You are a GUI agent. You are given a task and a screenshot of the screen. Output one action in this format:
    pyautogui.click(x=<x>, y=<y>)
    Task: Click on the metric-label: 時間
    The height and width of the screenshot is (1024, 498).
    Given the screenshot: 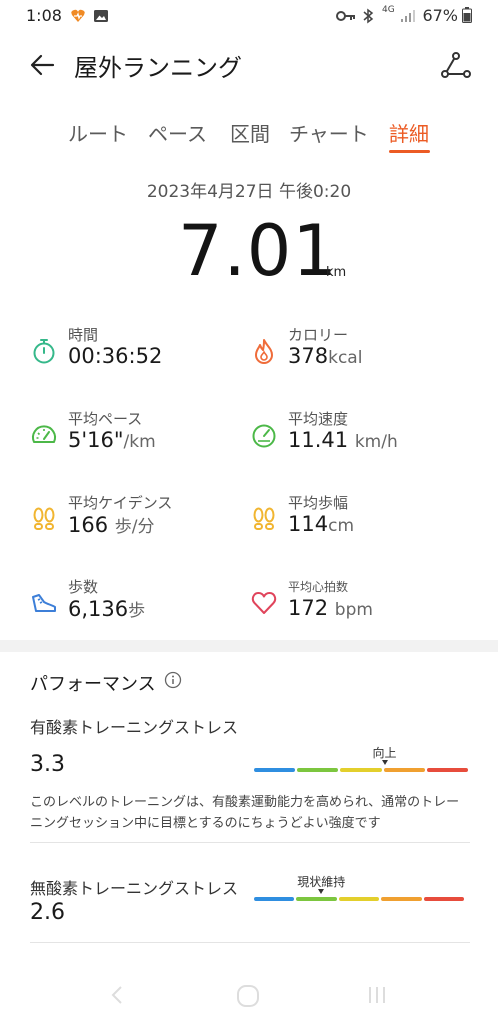 What is the action you would take?
    pyautogui.click(x=83, y=335)
    